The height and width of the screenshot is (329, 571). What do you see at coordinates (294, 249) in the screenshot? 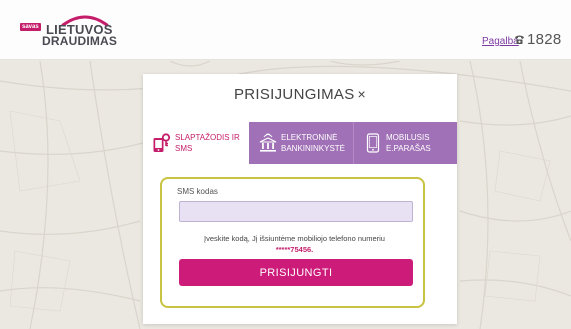
I see `masked-phone-number: *****75456.` at bounding box center [294, 249].